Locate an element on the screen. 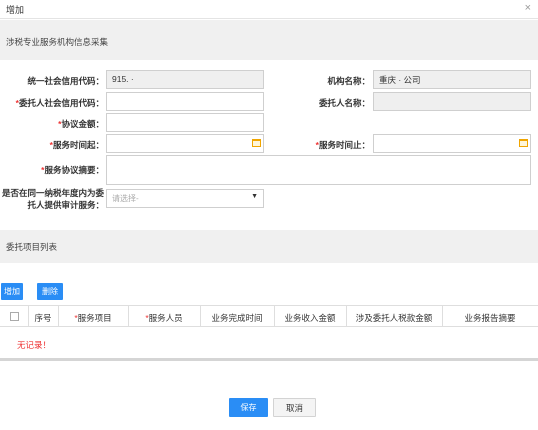  credit-code-field: 915. · is located at coordinates (185, 79).